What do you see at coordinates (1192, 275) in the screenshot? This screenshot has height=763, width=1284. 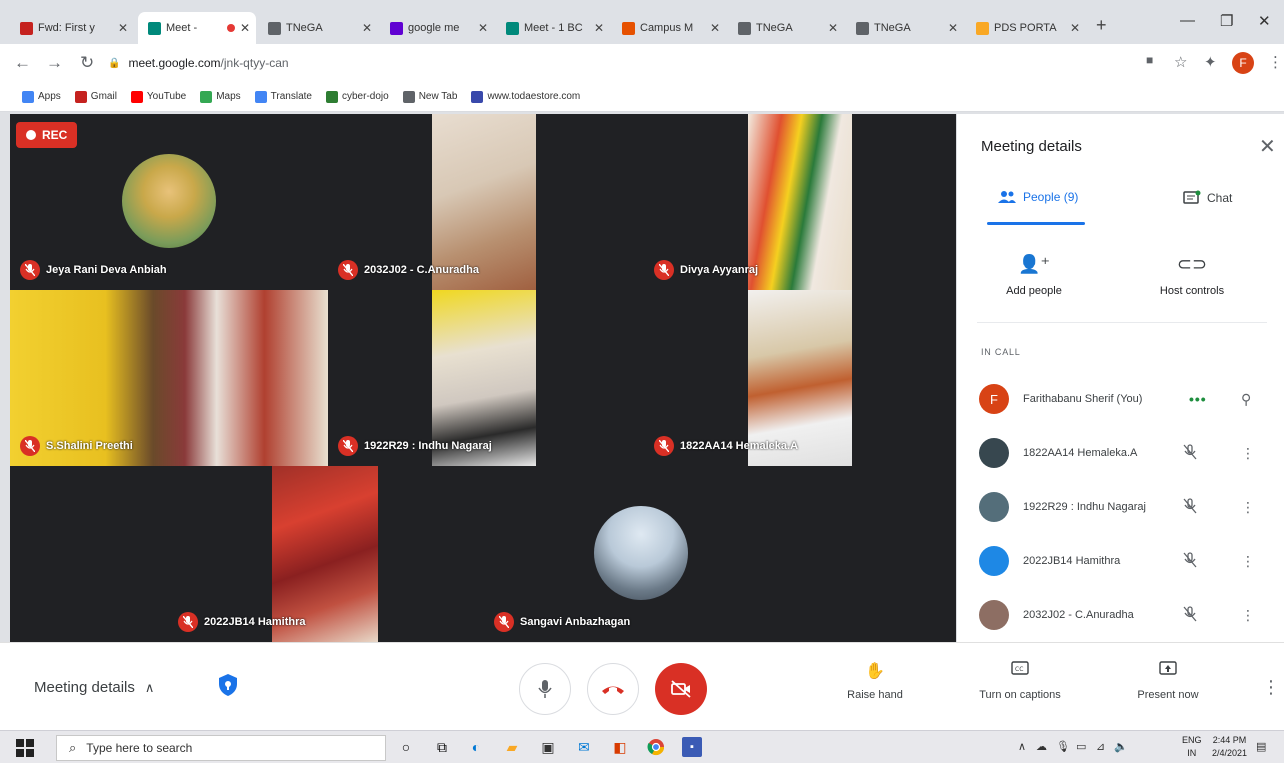 I see `host-controls-button: ⊂⊃ Host controls` at bounding box center [1192, 275].